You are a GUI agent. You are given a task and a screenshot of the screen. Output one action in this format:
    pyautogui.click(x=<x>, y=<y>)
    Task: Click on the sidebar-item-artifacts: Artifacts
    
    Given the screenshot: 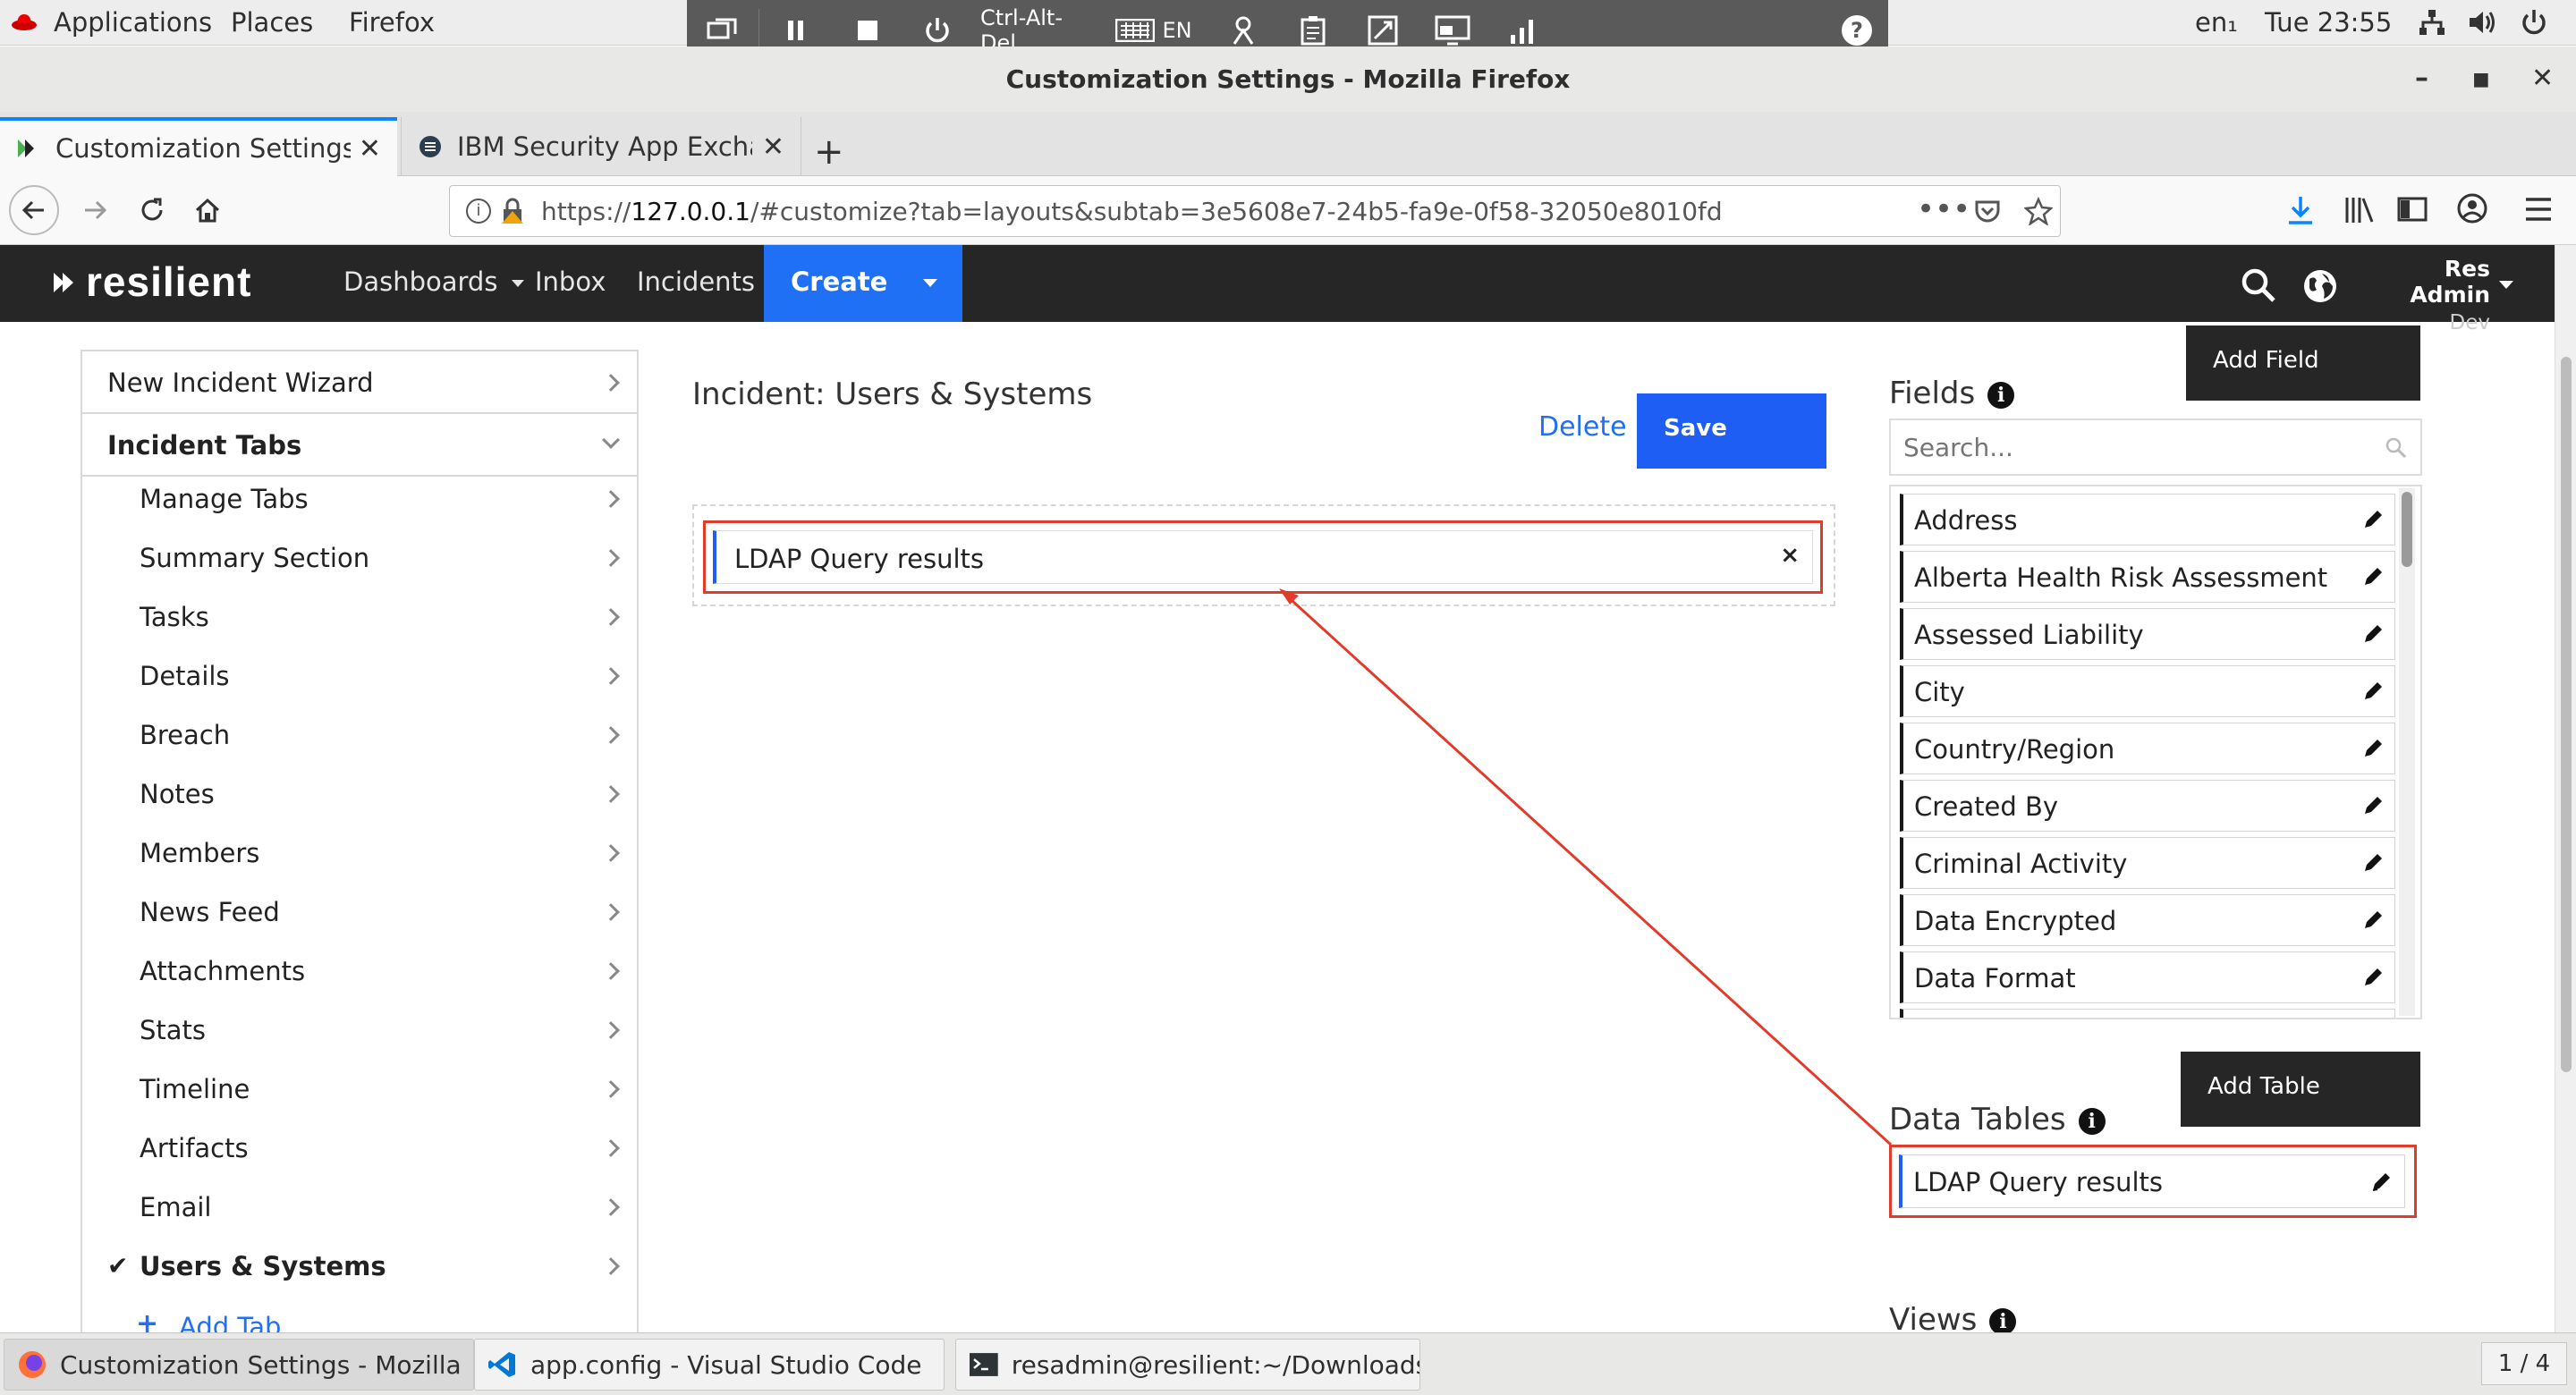 What is the action you would take?
    pyautogui.click(x=359, y=1158)
    